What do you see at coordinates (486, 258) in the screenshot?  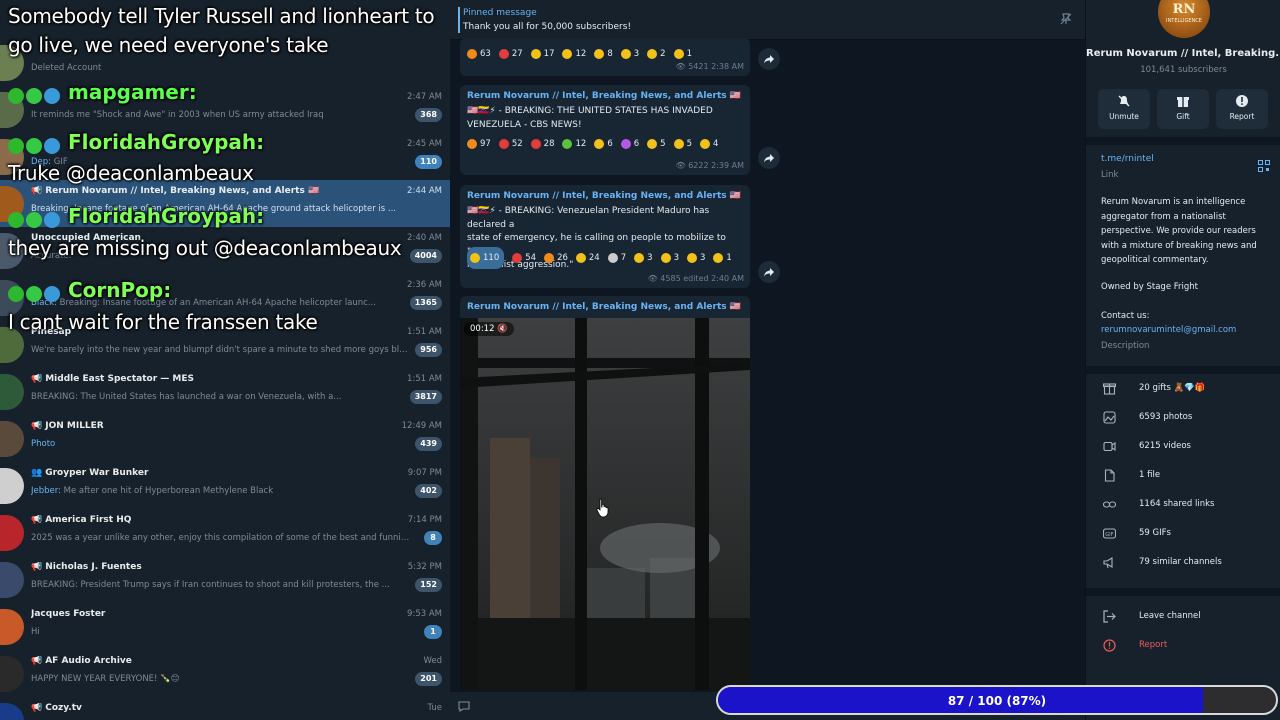 I see `reaction-chip: 110` at bounding box center [486, 258].